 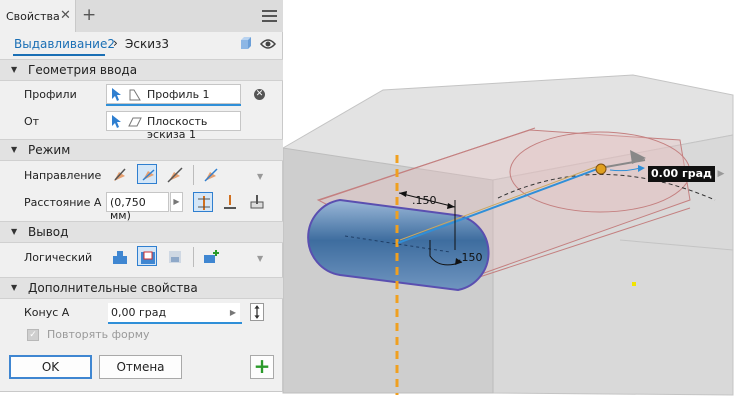 I want to click on from-value: Плоскость эскиза 1, so click(x=177, y=128).